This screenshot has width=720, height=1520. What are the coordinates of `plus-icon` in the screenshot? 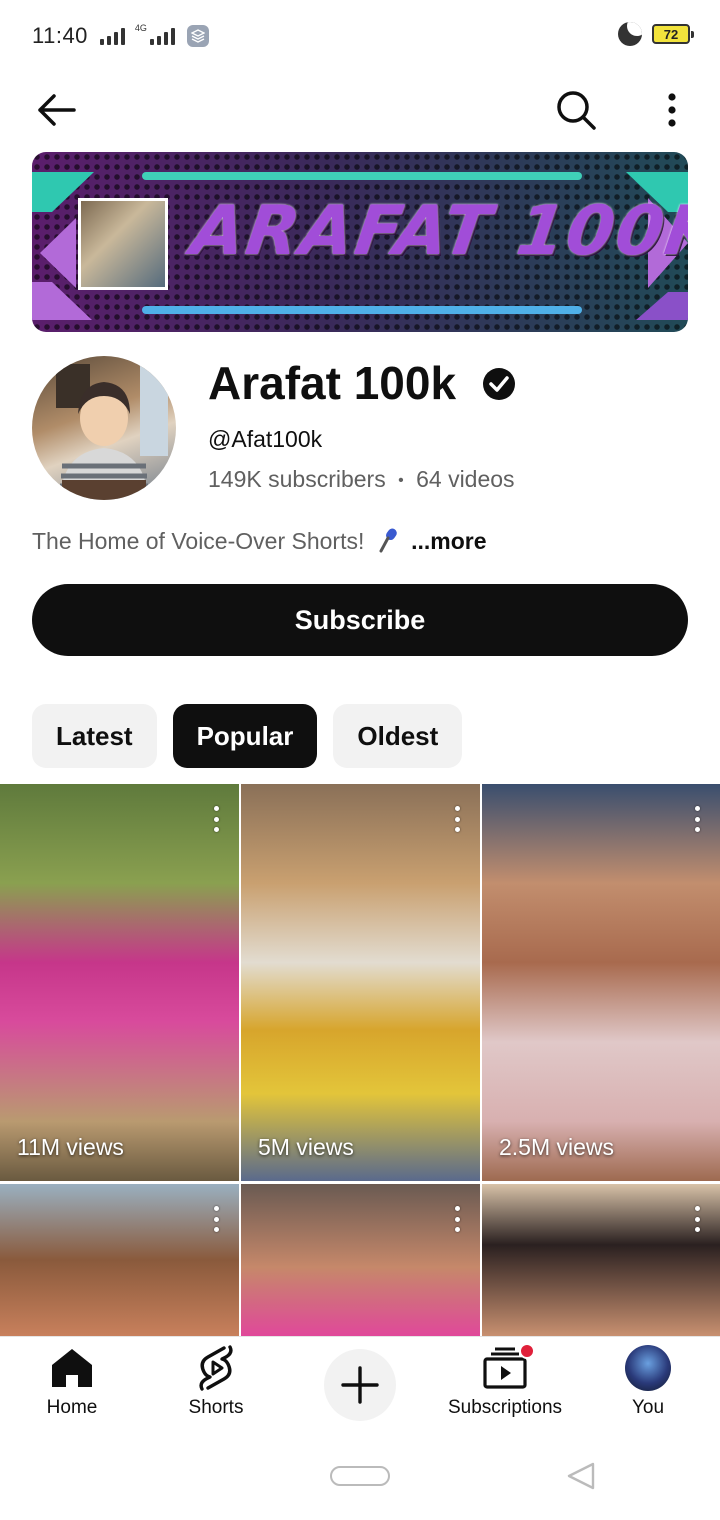 It's located at (360, 1385).